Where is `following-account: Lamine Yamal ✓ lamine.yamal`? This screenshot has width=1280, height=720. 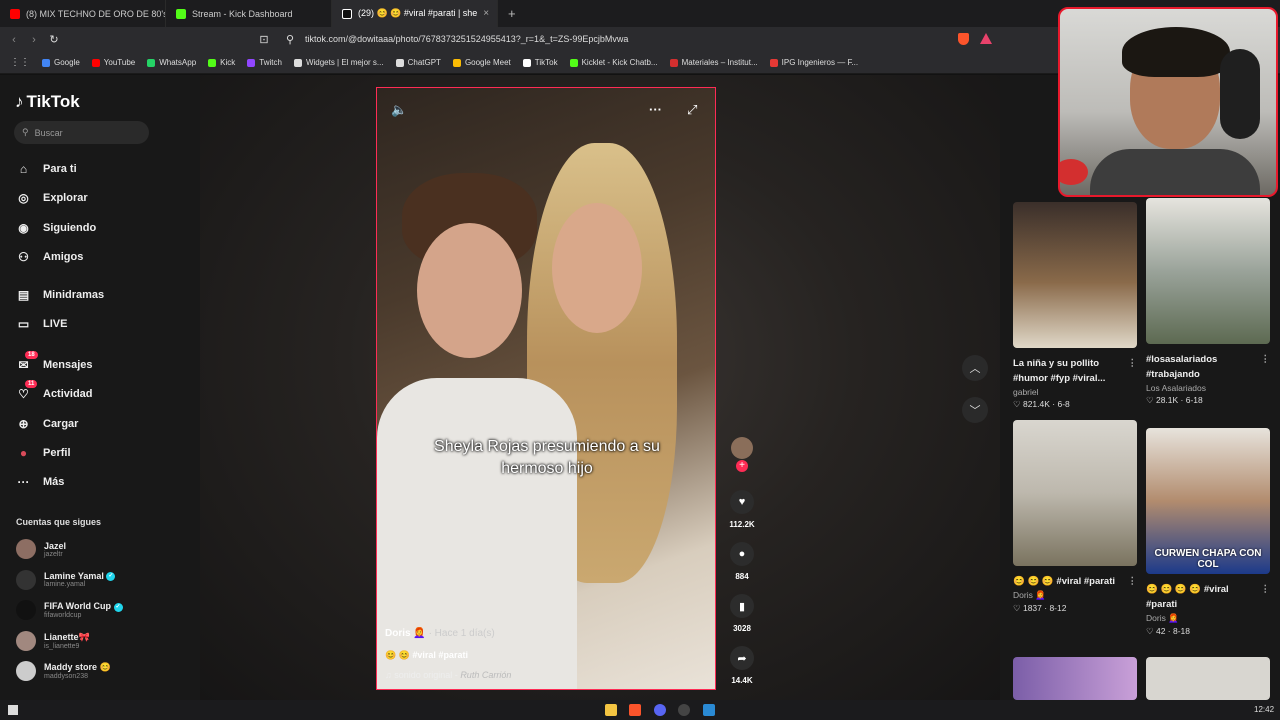 following-account: Lamine Yamal ✓ lamine.yamal is located at coordinates (101, 579).